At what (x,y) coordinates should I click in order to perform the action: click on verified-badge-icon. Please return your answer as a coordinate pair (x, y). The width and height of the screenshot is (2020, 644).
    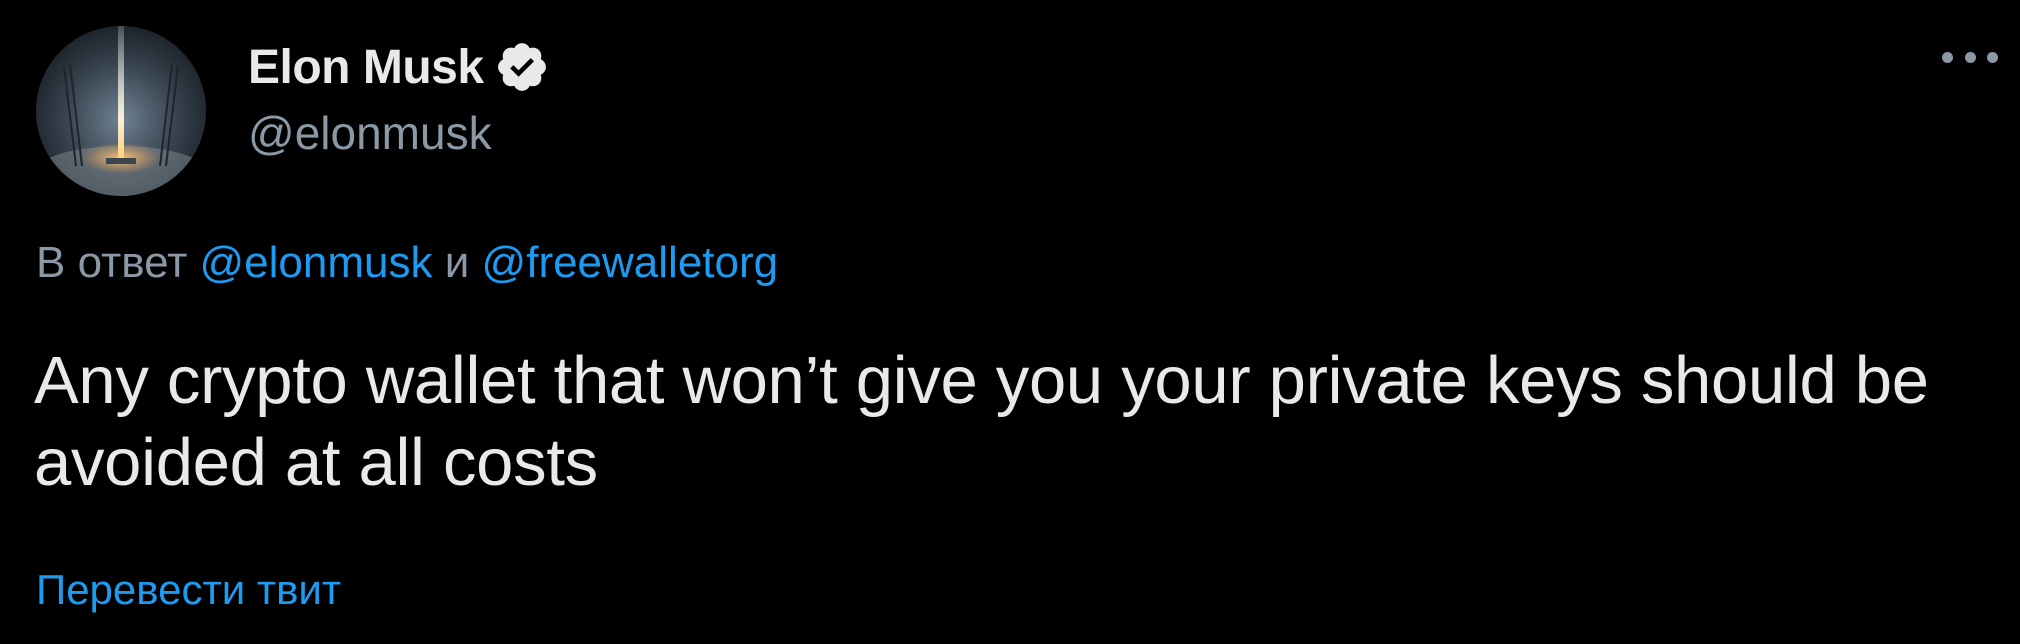
    Looking at the image, I should click on (522, 67).